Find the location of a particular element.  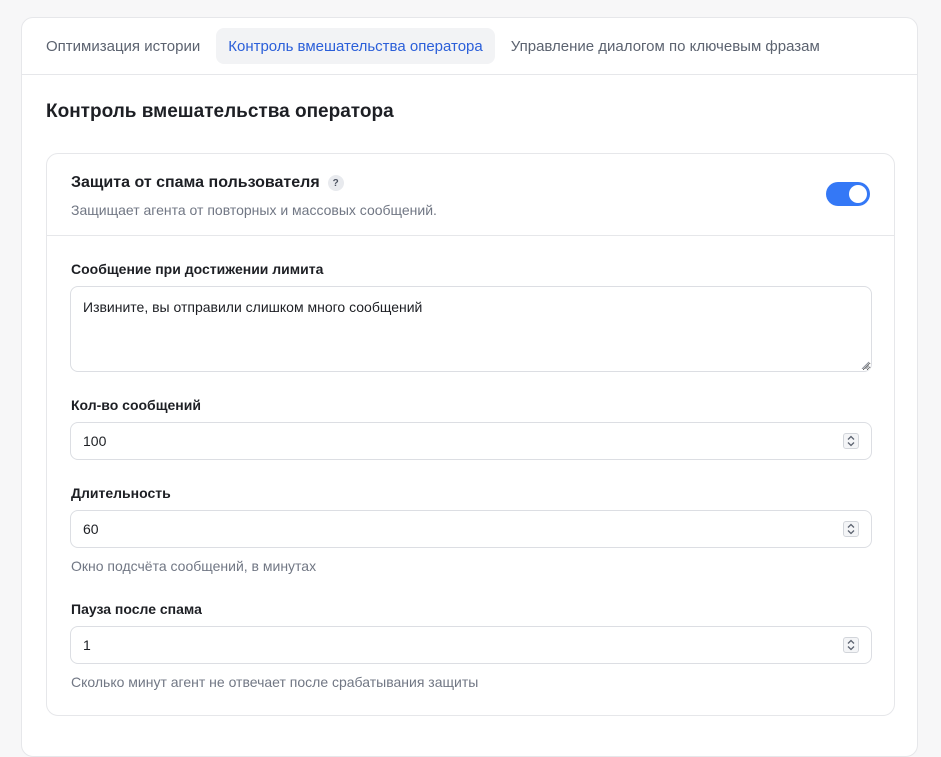

duration-hint: Окно подсчёта сообщений, в минутах is located at coordinates (194, 566).